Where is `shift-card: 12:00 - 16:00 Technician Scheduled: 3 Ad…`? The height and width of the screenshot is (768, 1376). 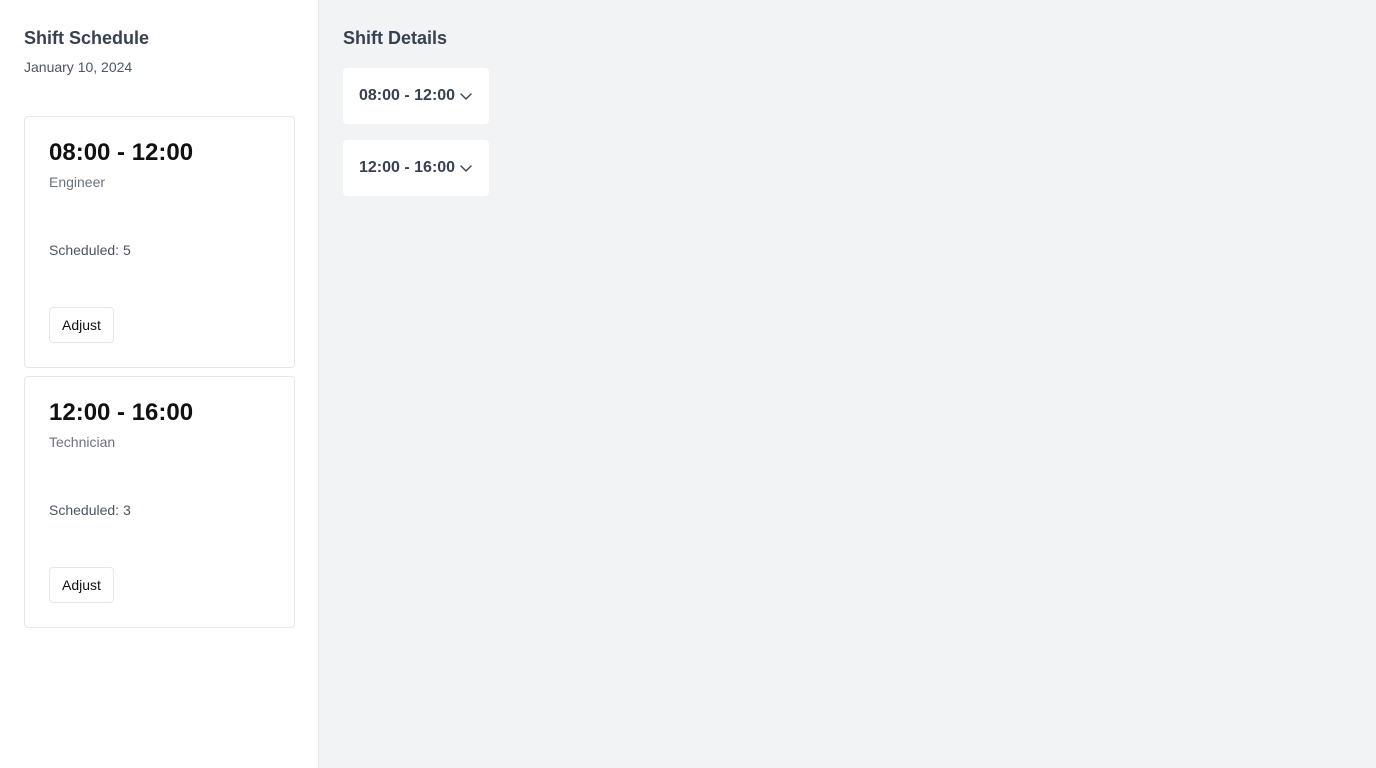 shift-card: 12:00 - 16:00 Technician Scheduled: 3 Ad… is located at coordinates (159, 502).